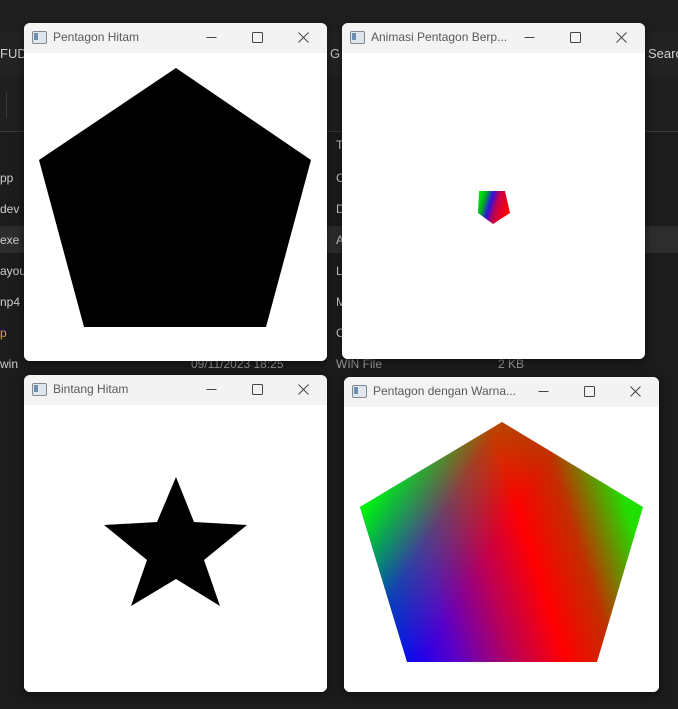 Image resolution: width=678 pixels, height=709 pixels. I want to click on small-gradient-pentagon, so click(494, 207).